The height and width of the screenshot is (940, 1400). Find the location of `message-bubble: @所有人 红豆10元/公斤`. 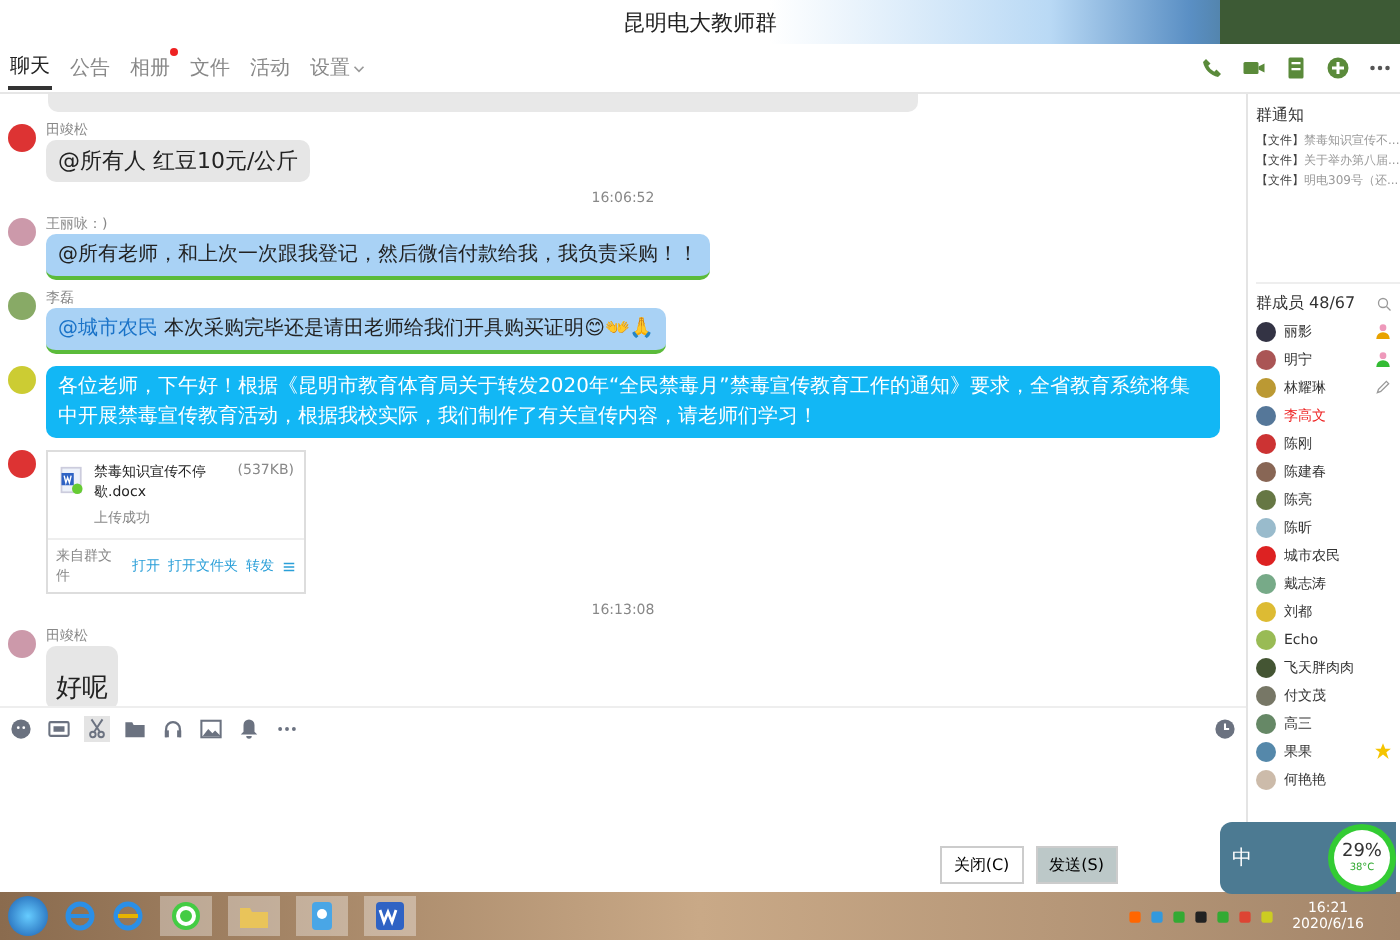

message-bubble: @所有人 红豆10元/公斤 is located at coordinates (178, 161).